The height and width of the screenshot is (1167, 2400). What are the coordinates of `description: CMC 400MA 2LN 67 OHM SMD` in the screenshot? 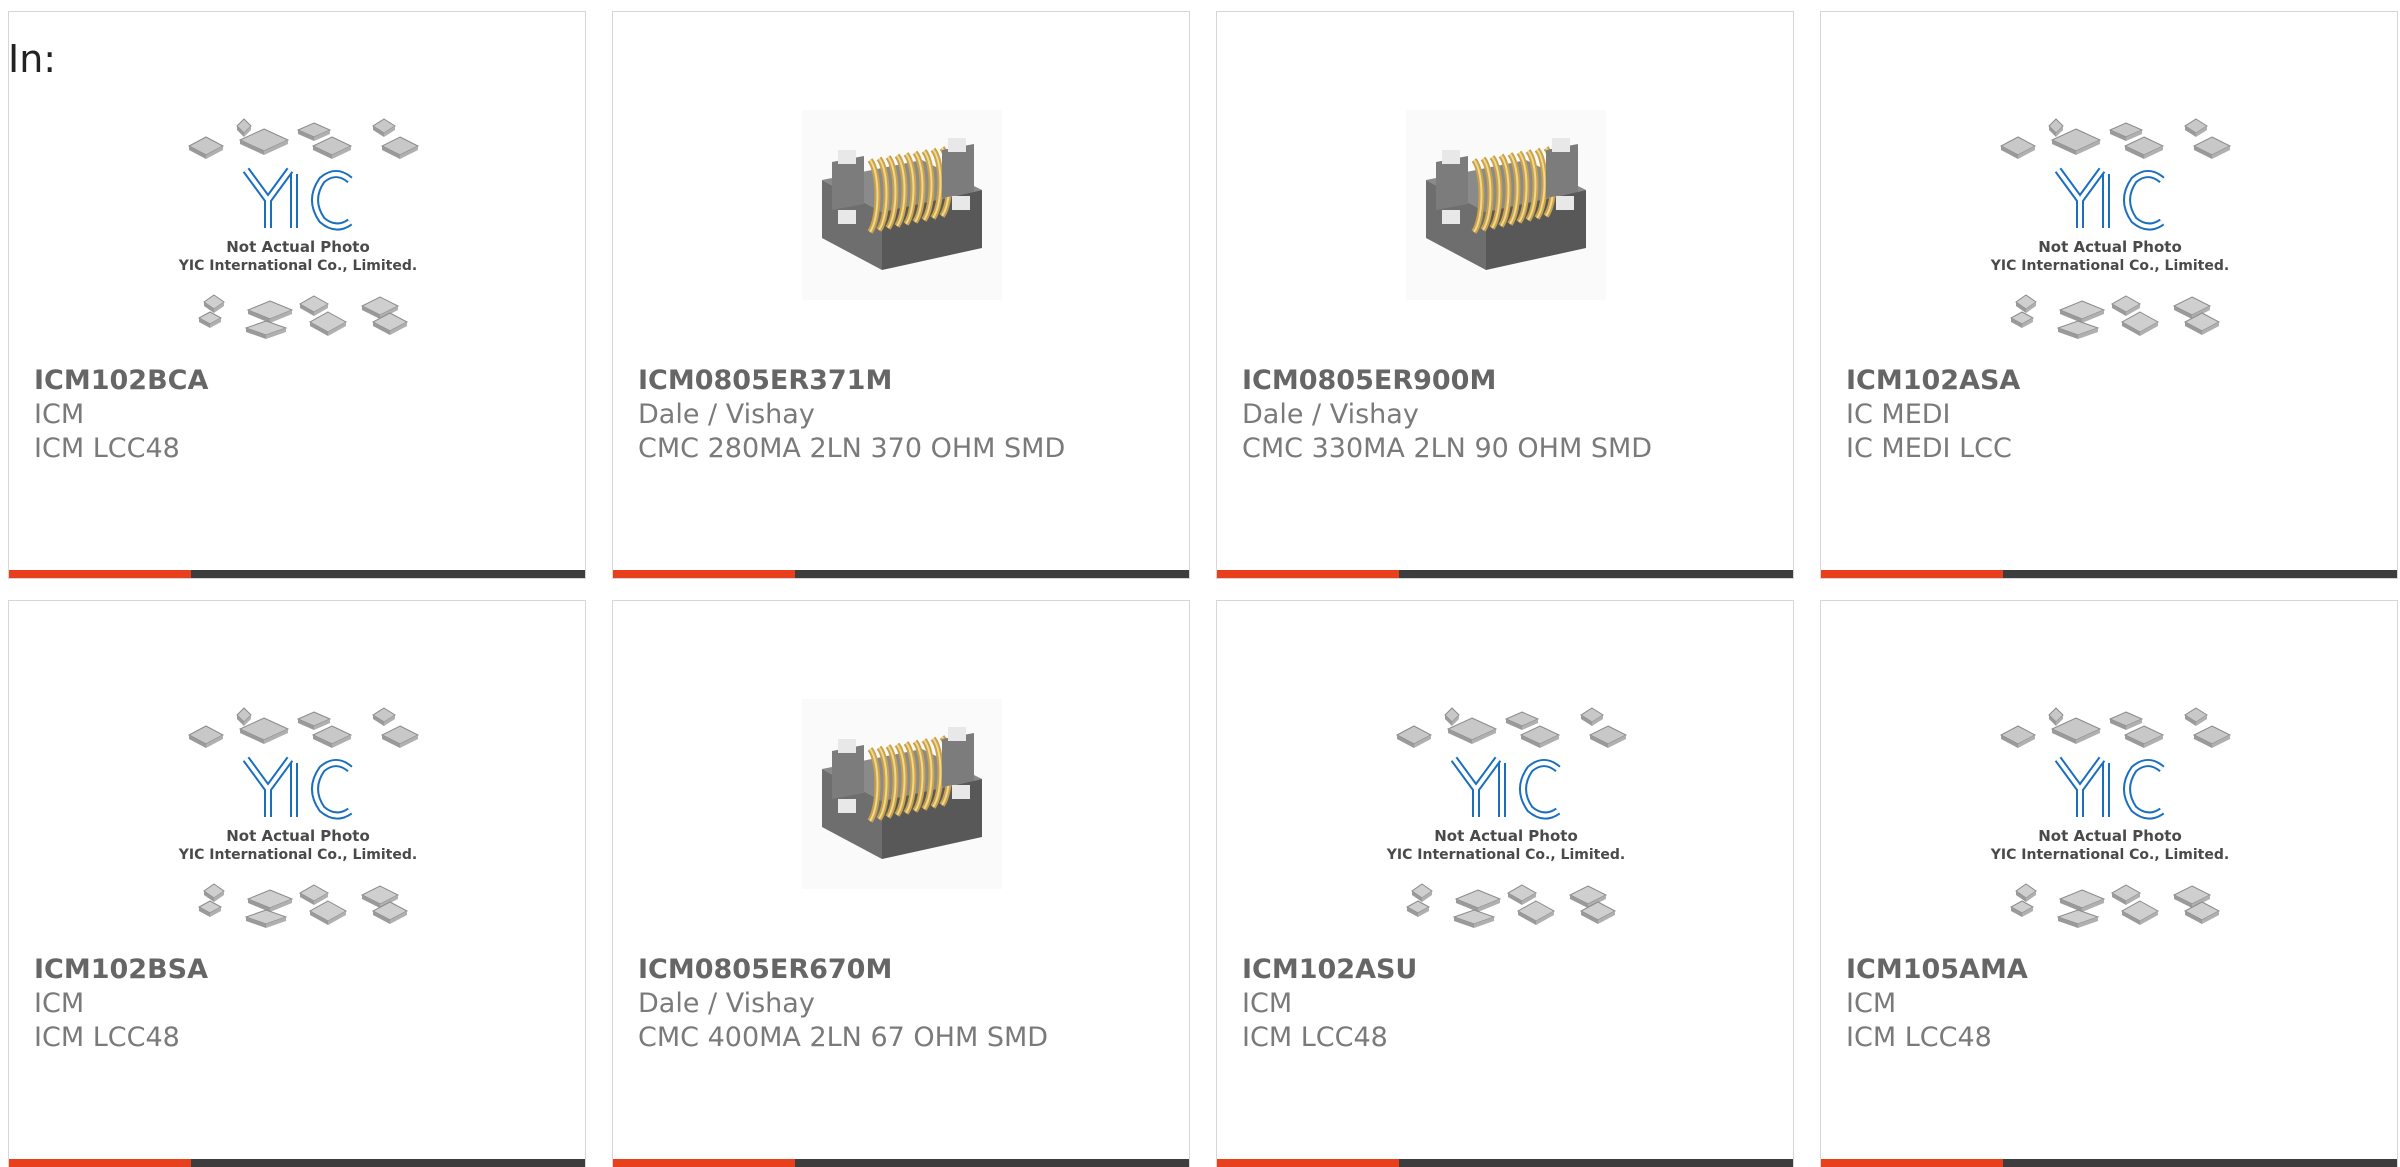 It's located at (843, 1037).